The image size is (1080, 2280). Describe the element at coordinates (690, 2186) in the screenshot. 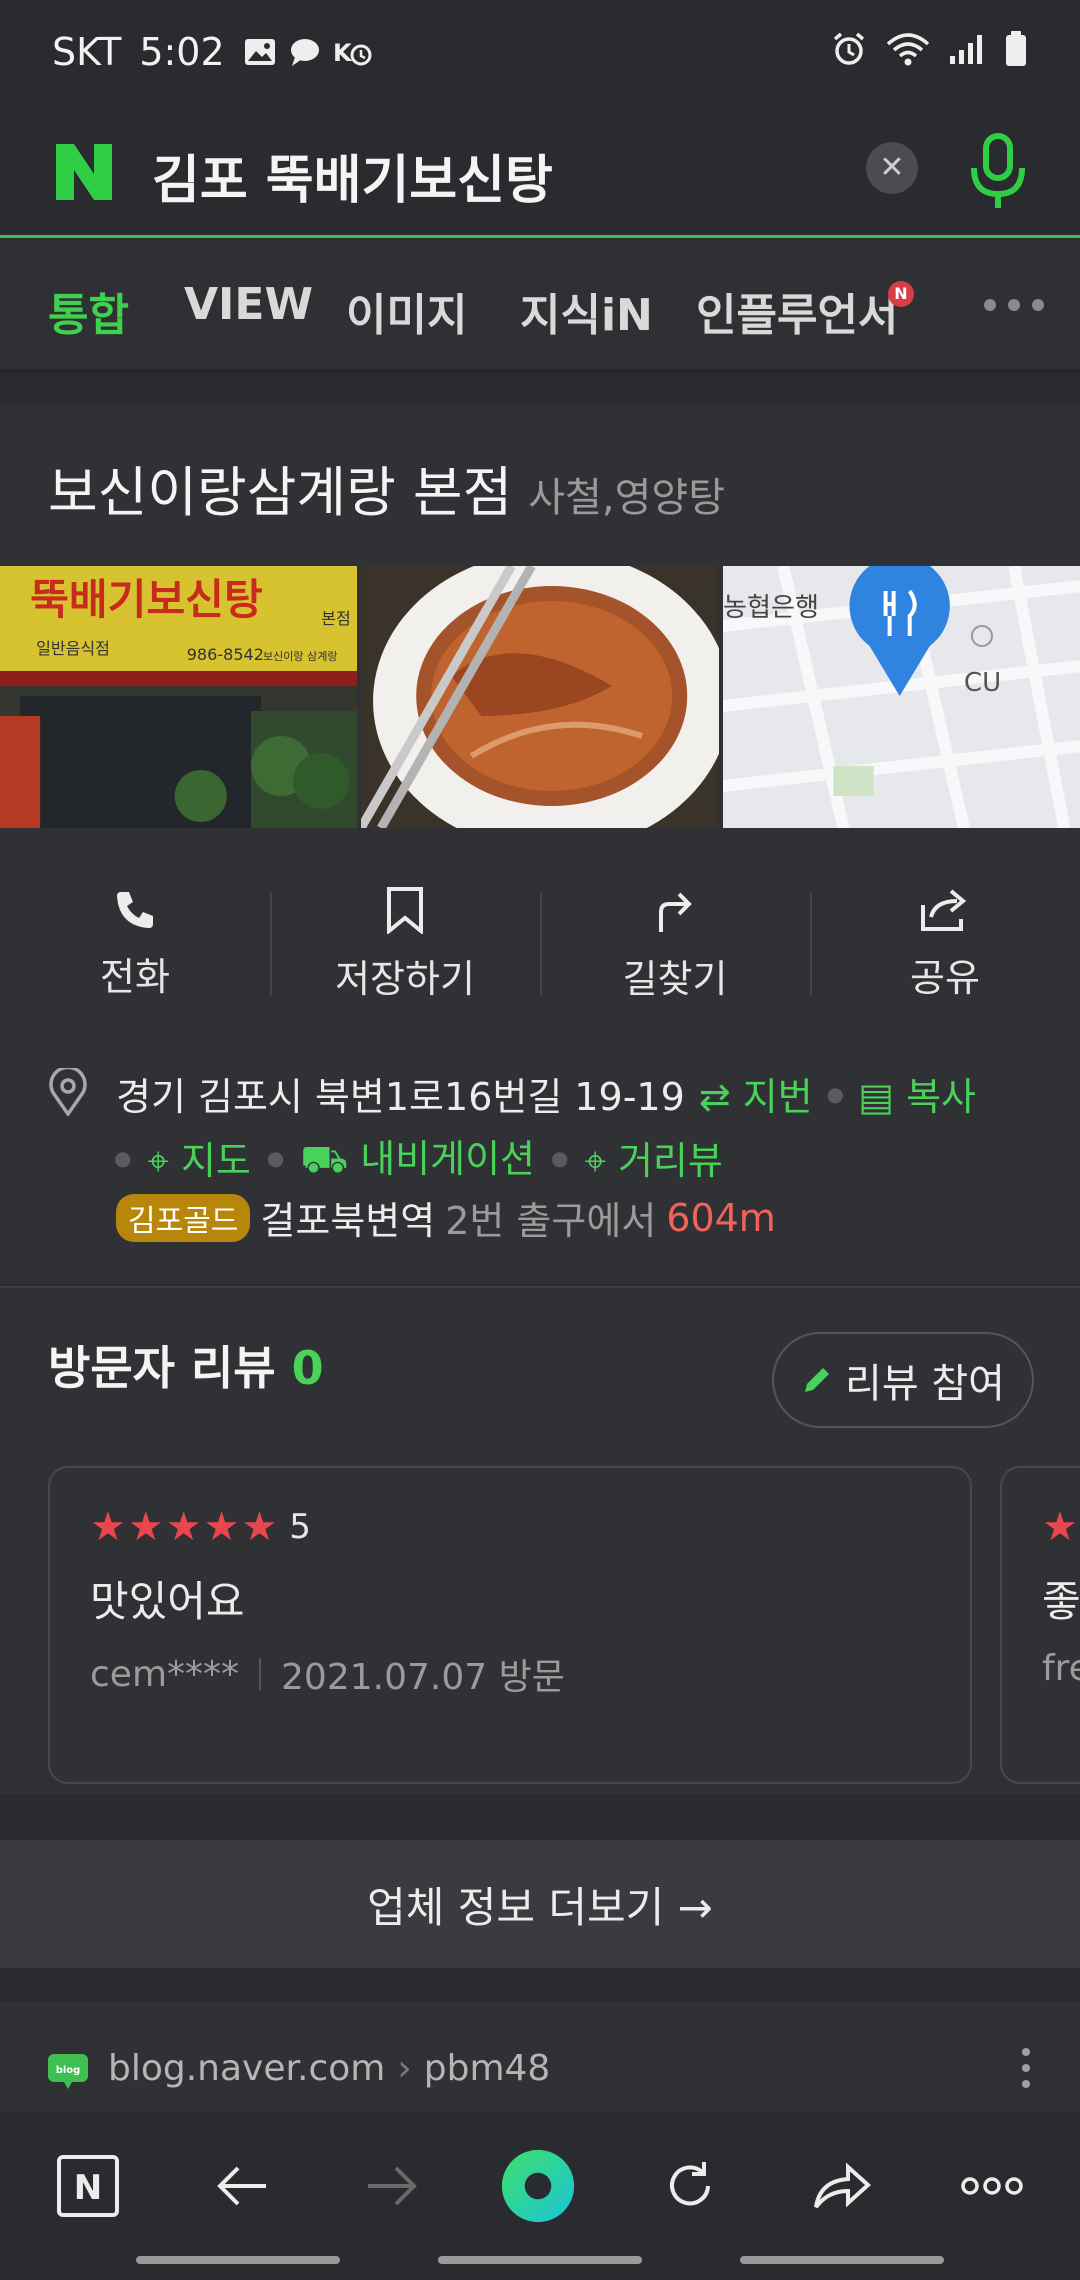

I see `refresh-button` at that location.